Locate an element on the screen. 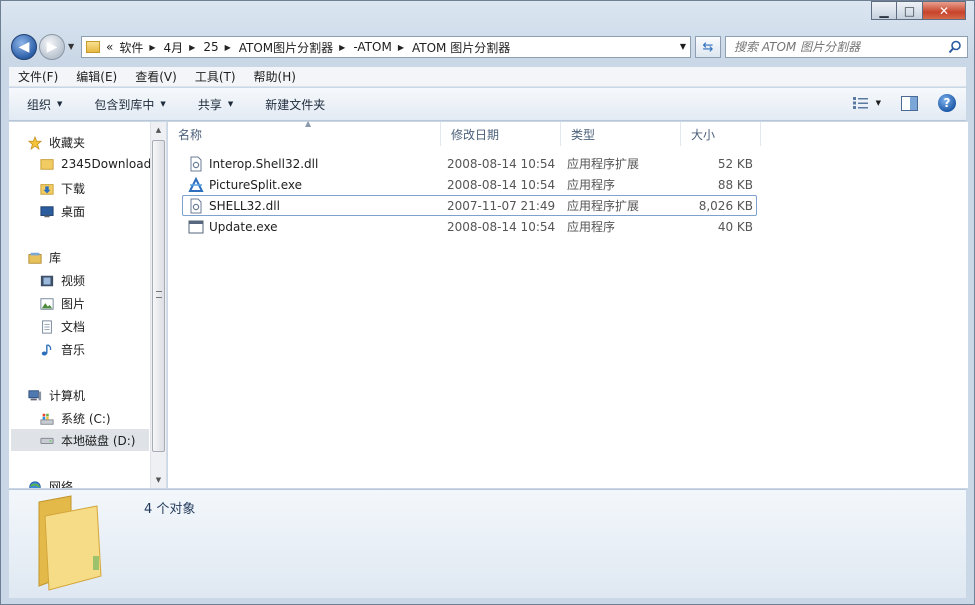 The image size is (975, 605). grip-icon is located at coordinates (159, 294).